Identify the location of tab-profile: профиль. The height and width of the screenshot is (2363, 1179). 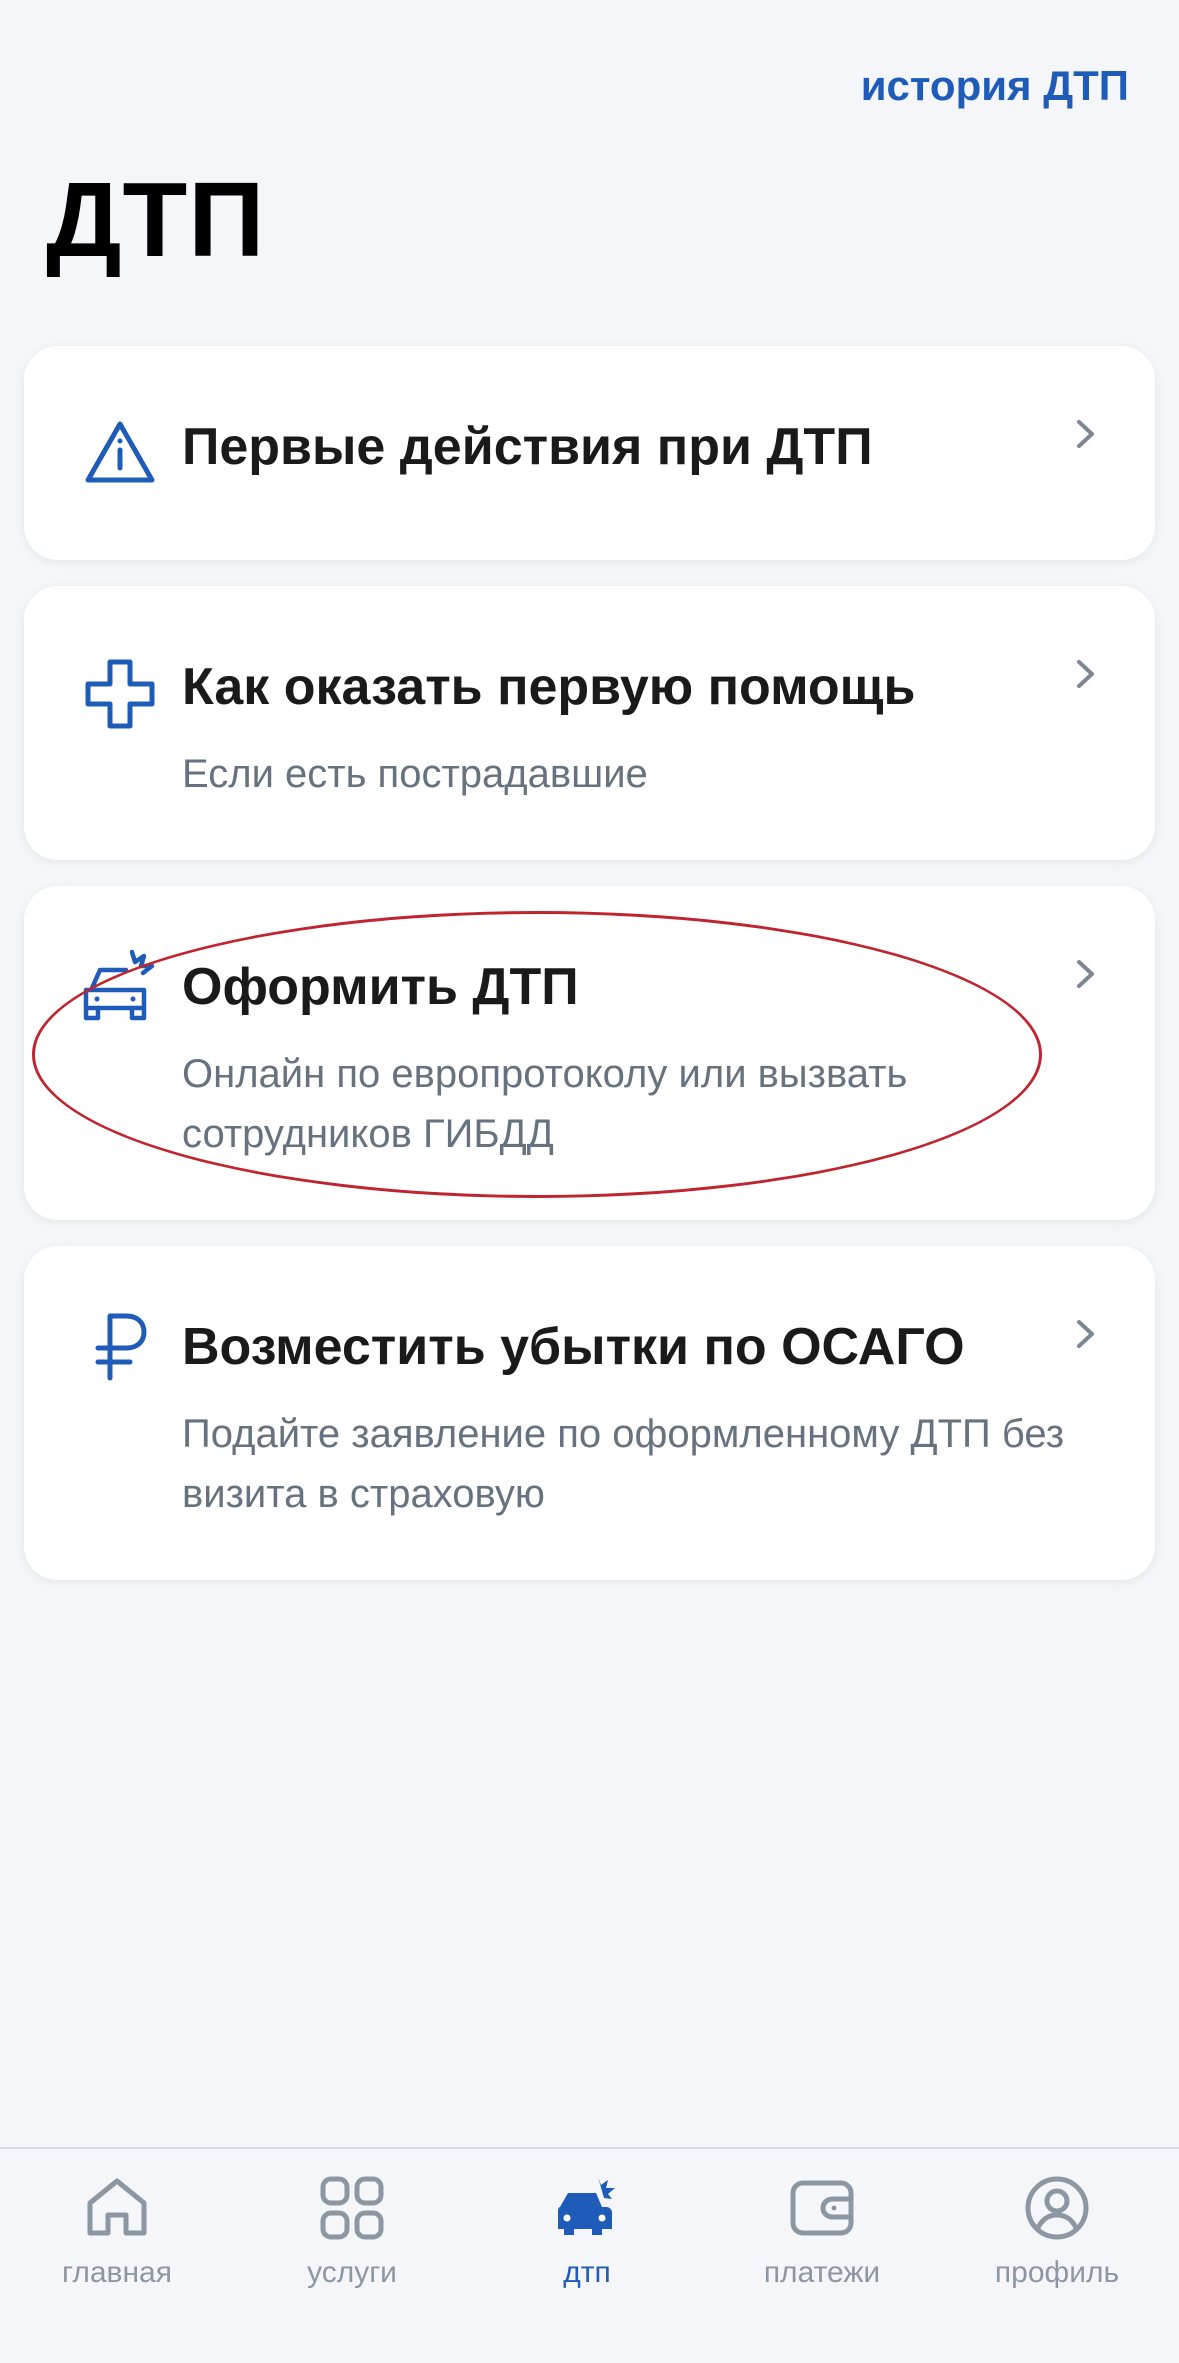
(1057, 2248).